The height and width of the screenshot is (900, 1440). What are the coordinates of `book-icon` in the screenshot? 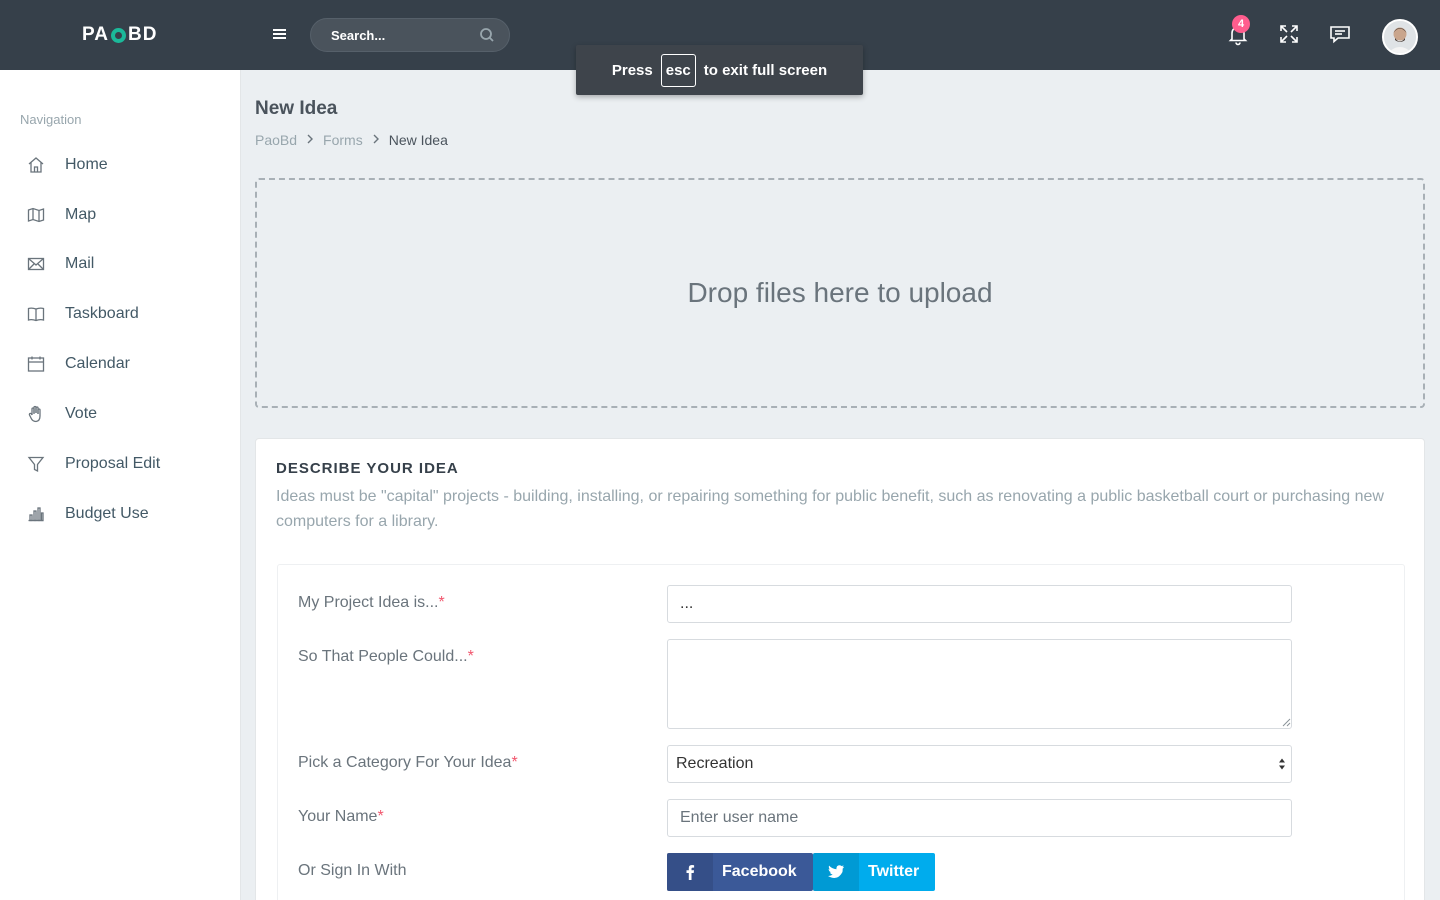 It's located at (36, 314).